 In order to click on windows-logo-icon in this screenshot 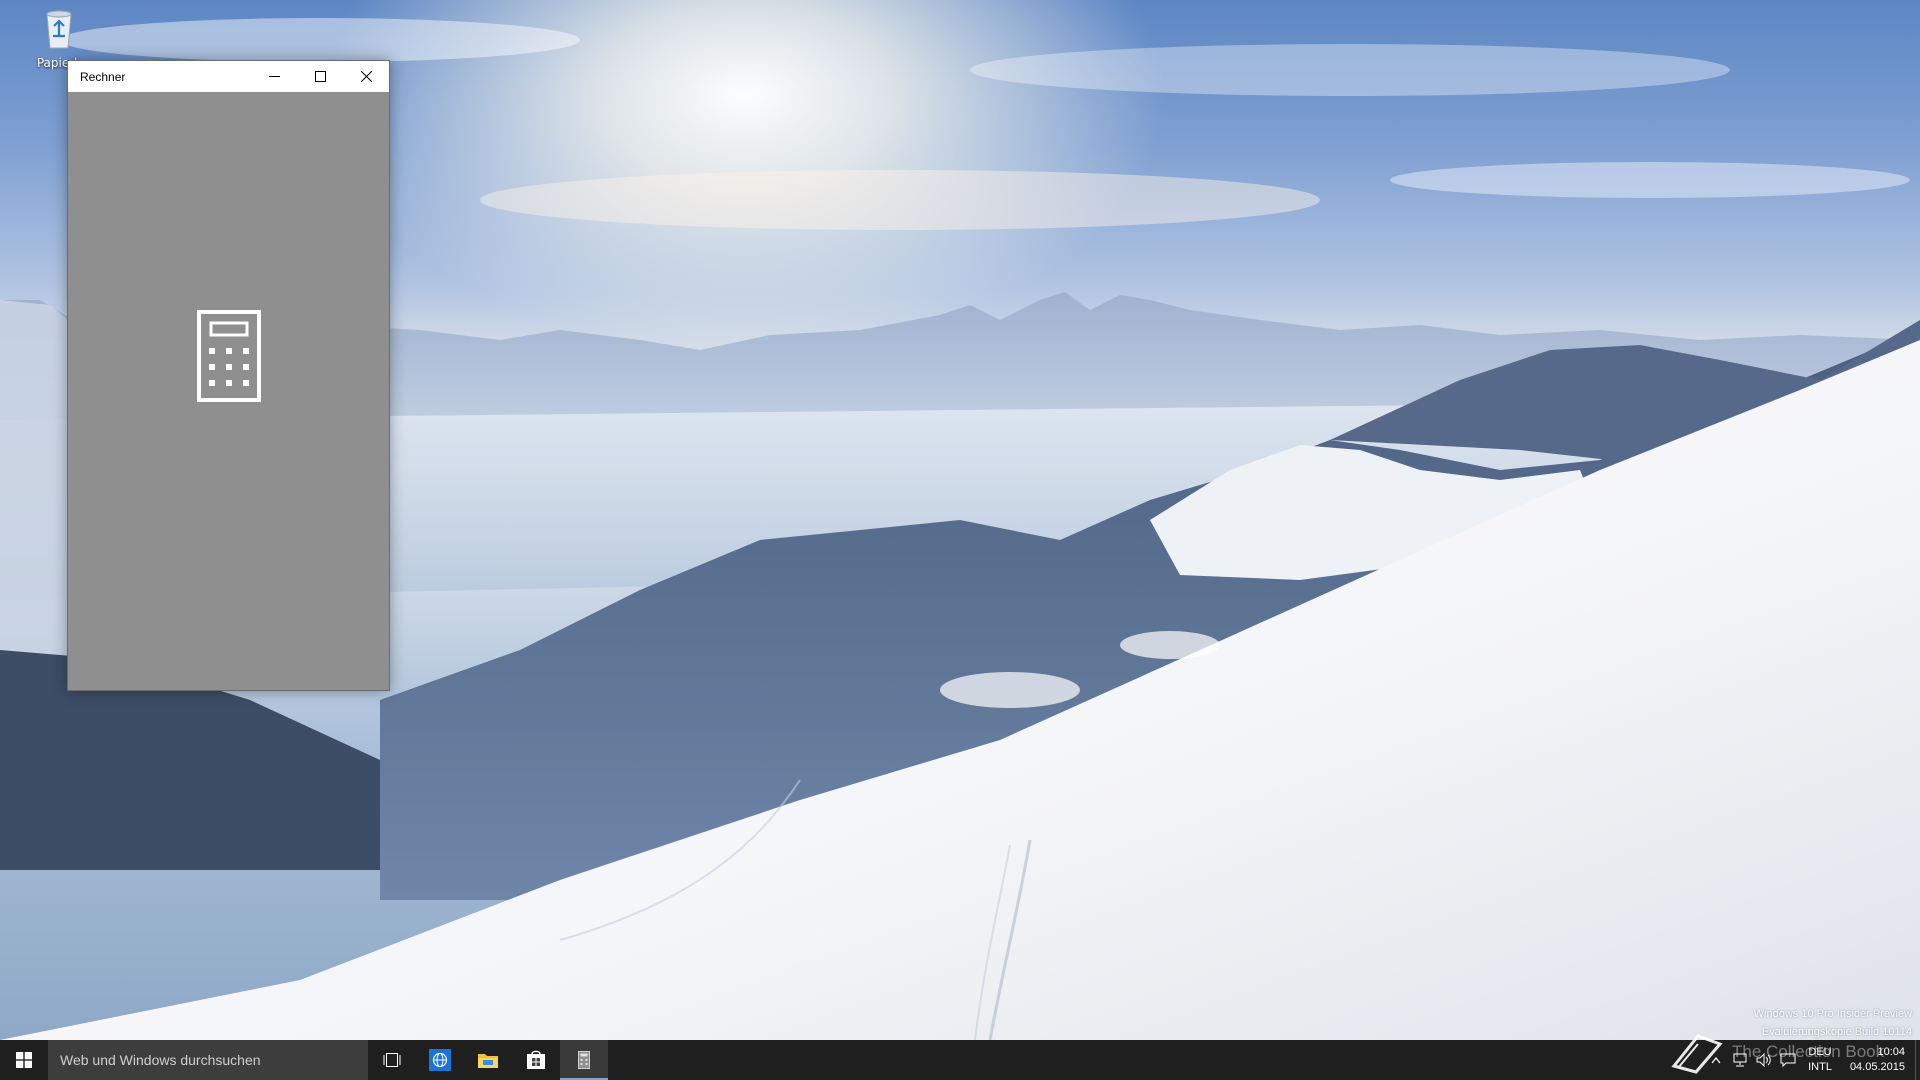, I will do `click(24, 1060)`.